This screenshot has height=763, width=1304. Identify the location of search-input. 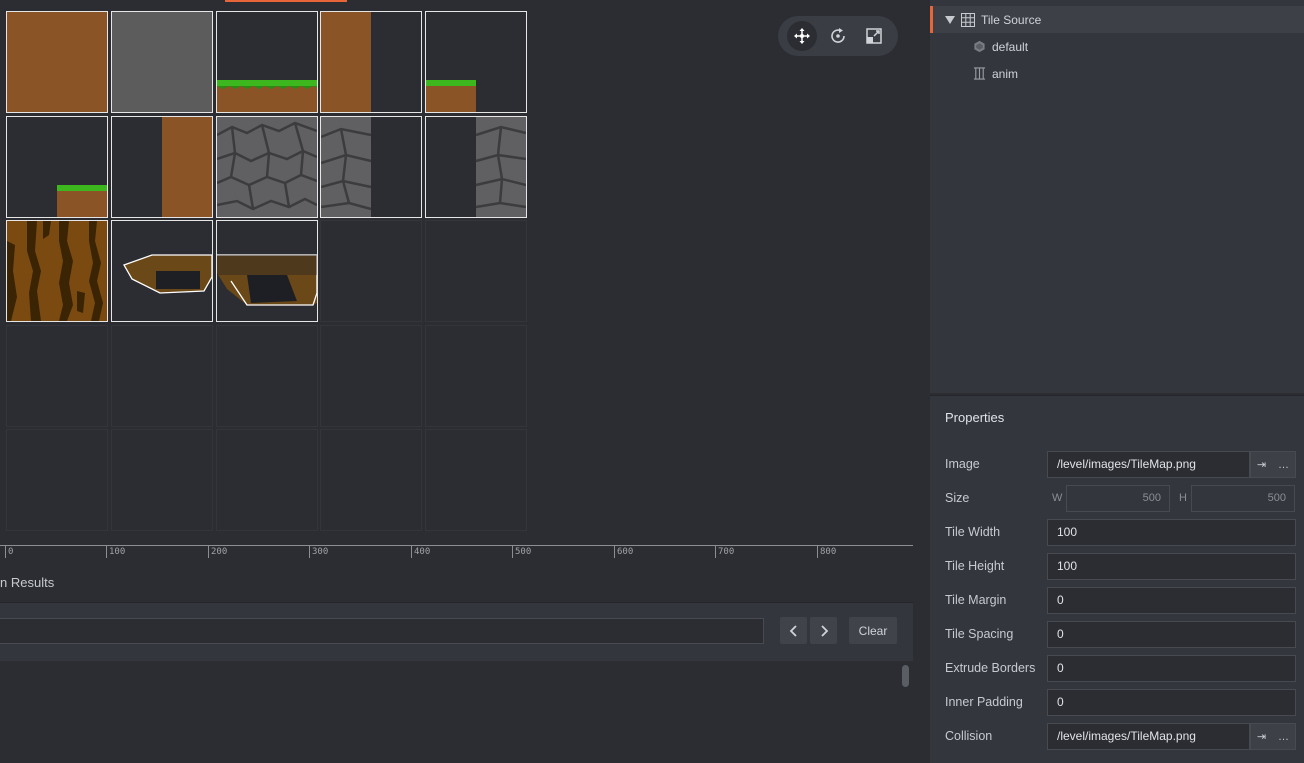
(382, 631).